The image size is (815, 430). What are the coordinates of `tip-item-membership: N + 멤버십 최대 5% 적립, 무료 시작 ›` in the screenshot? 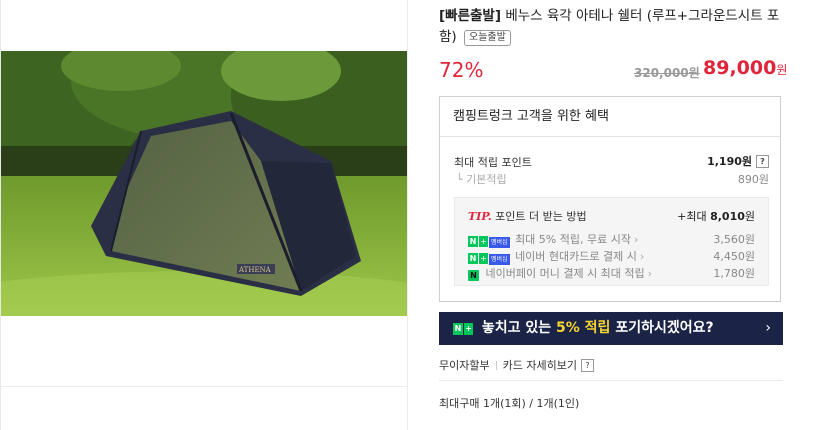 It's located at (553, 239).